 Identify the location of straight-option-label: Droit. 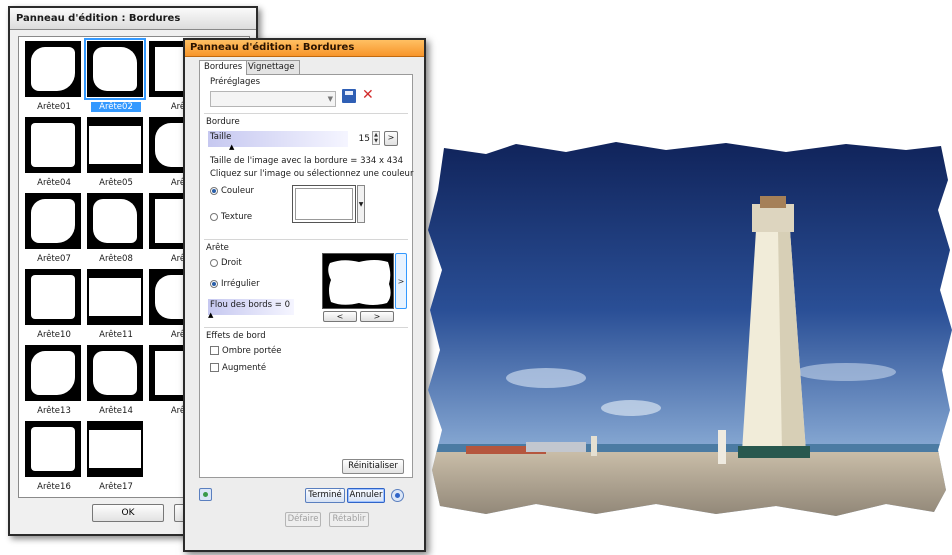
(231, 263).